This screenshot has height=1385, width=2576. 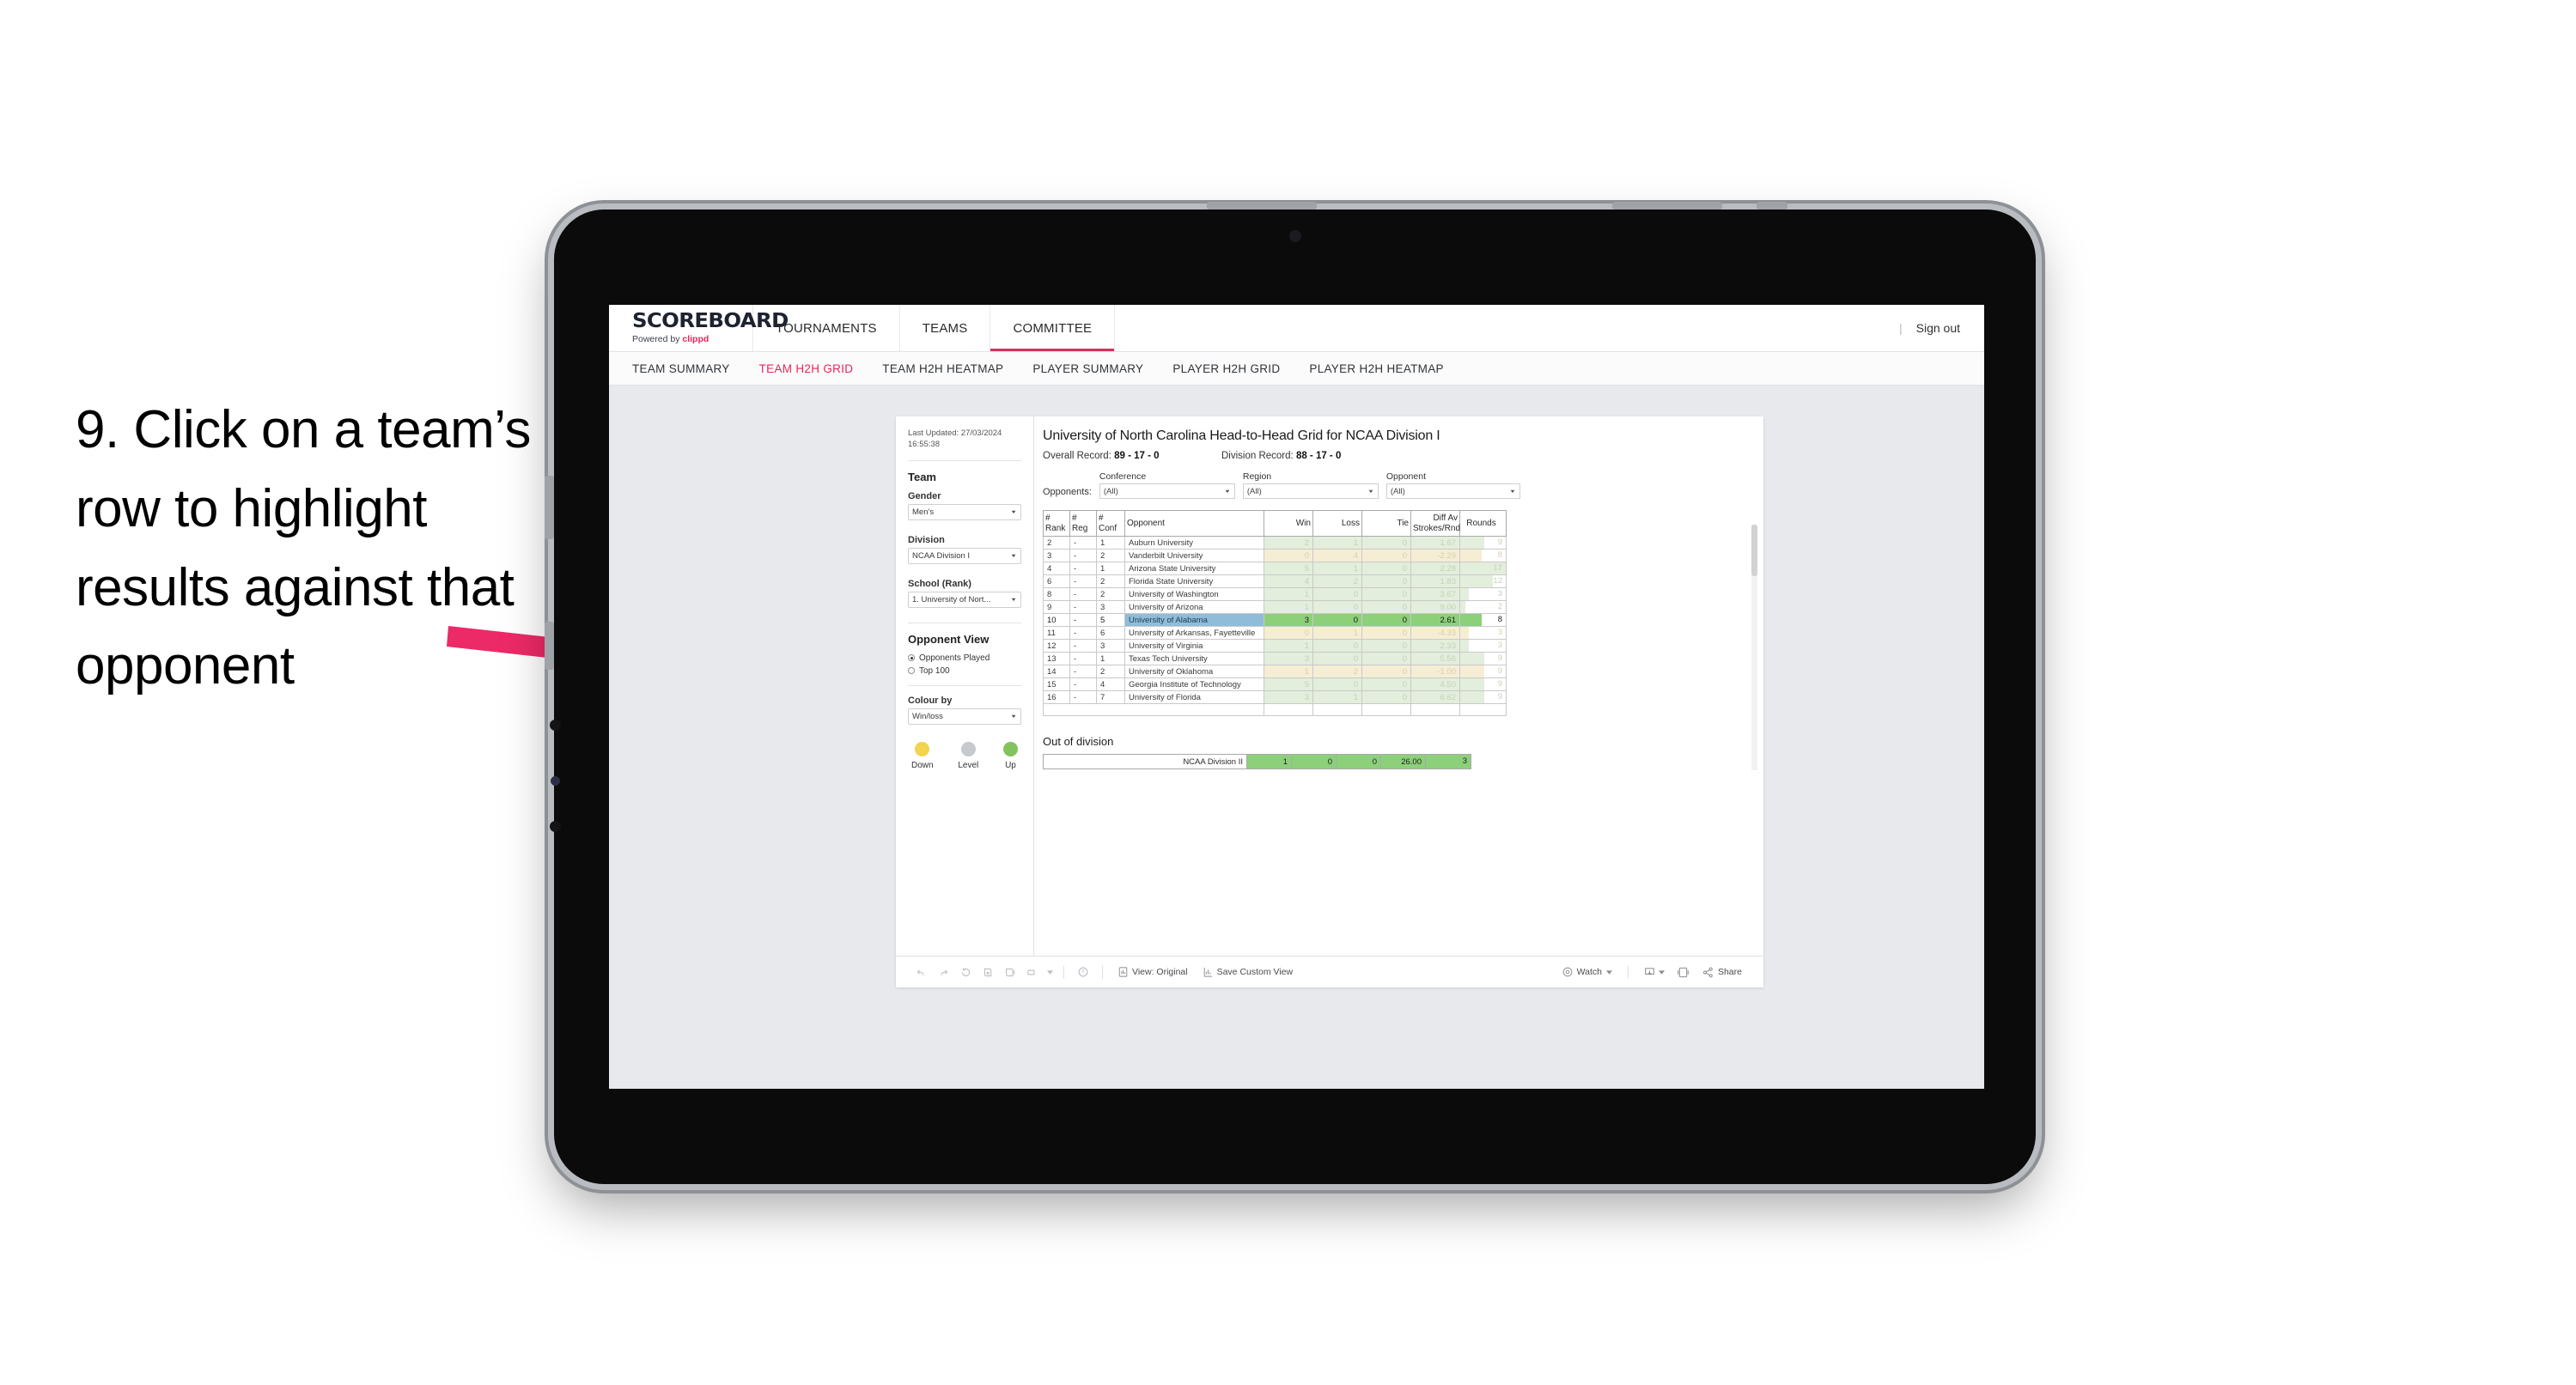 I want to click on gender-select: Men’s ▼, so click(x=965, y=511).